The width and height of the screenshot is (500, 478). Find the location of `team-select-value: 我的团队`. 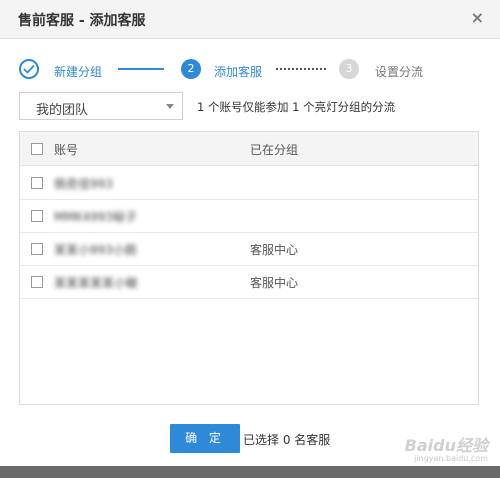

team-select-value: 我的团队 is located at coordinates (62, 110).